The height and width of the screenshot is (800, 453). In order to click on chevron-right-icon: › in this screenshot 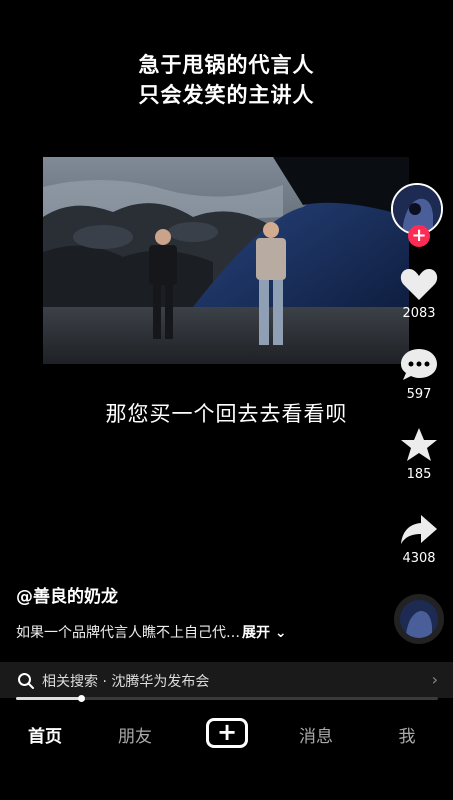, I will do `click(434, 679)`.